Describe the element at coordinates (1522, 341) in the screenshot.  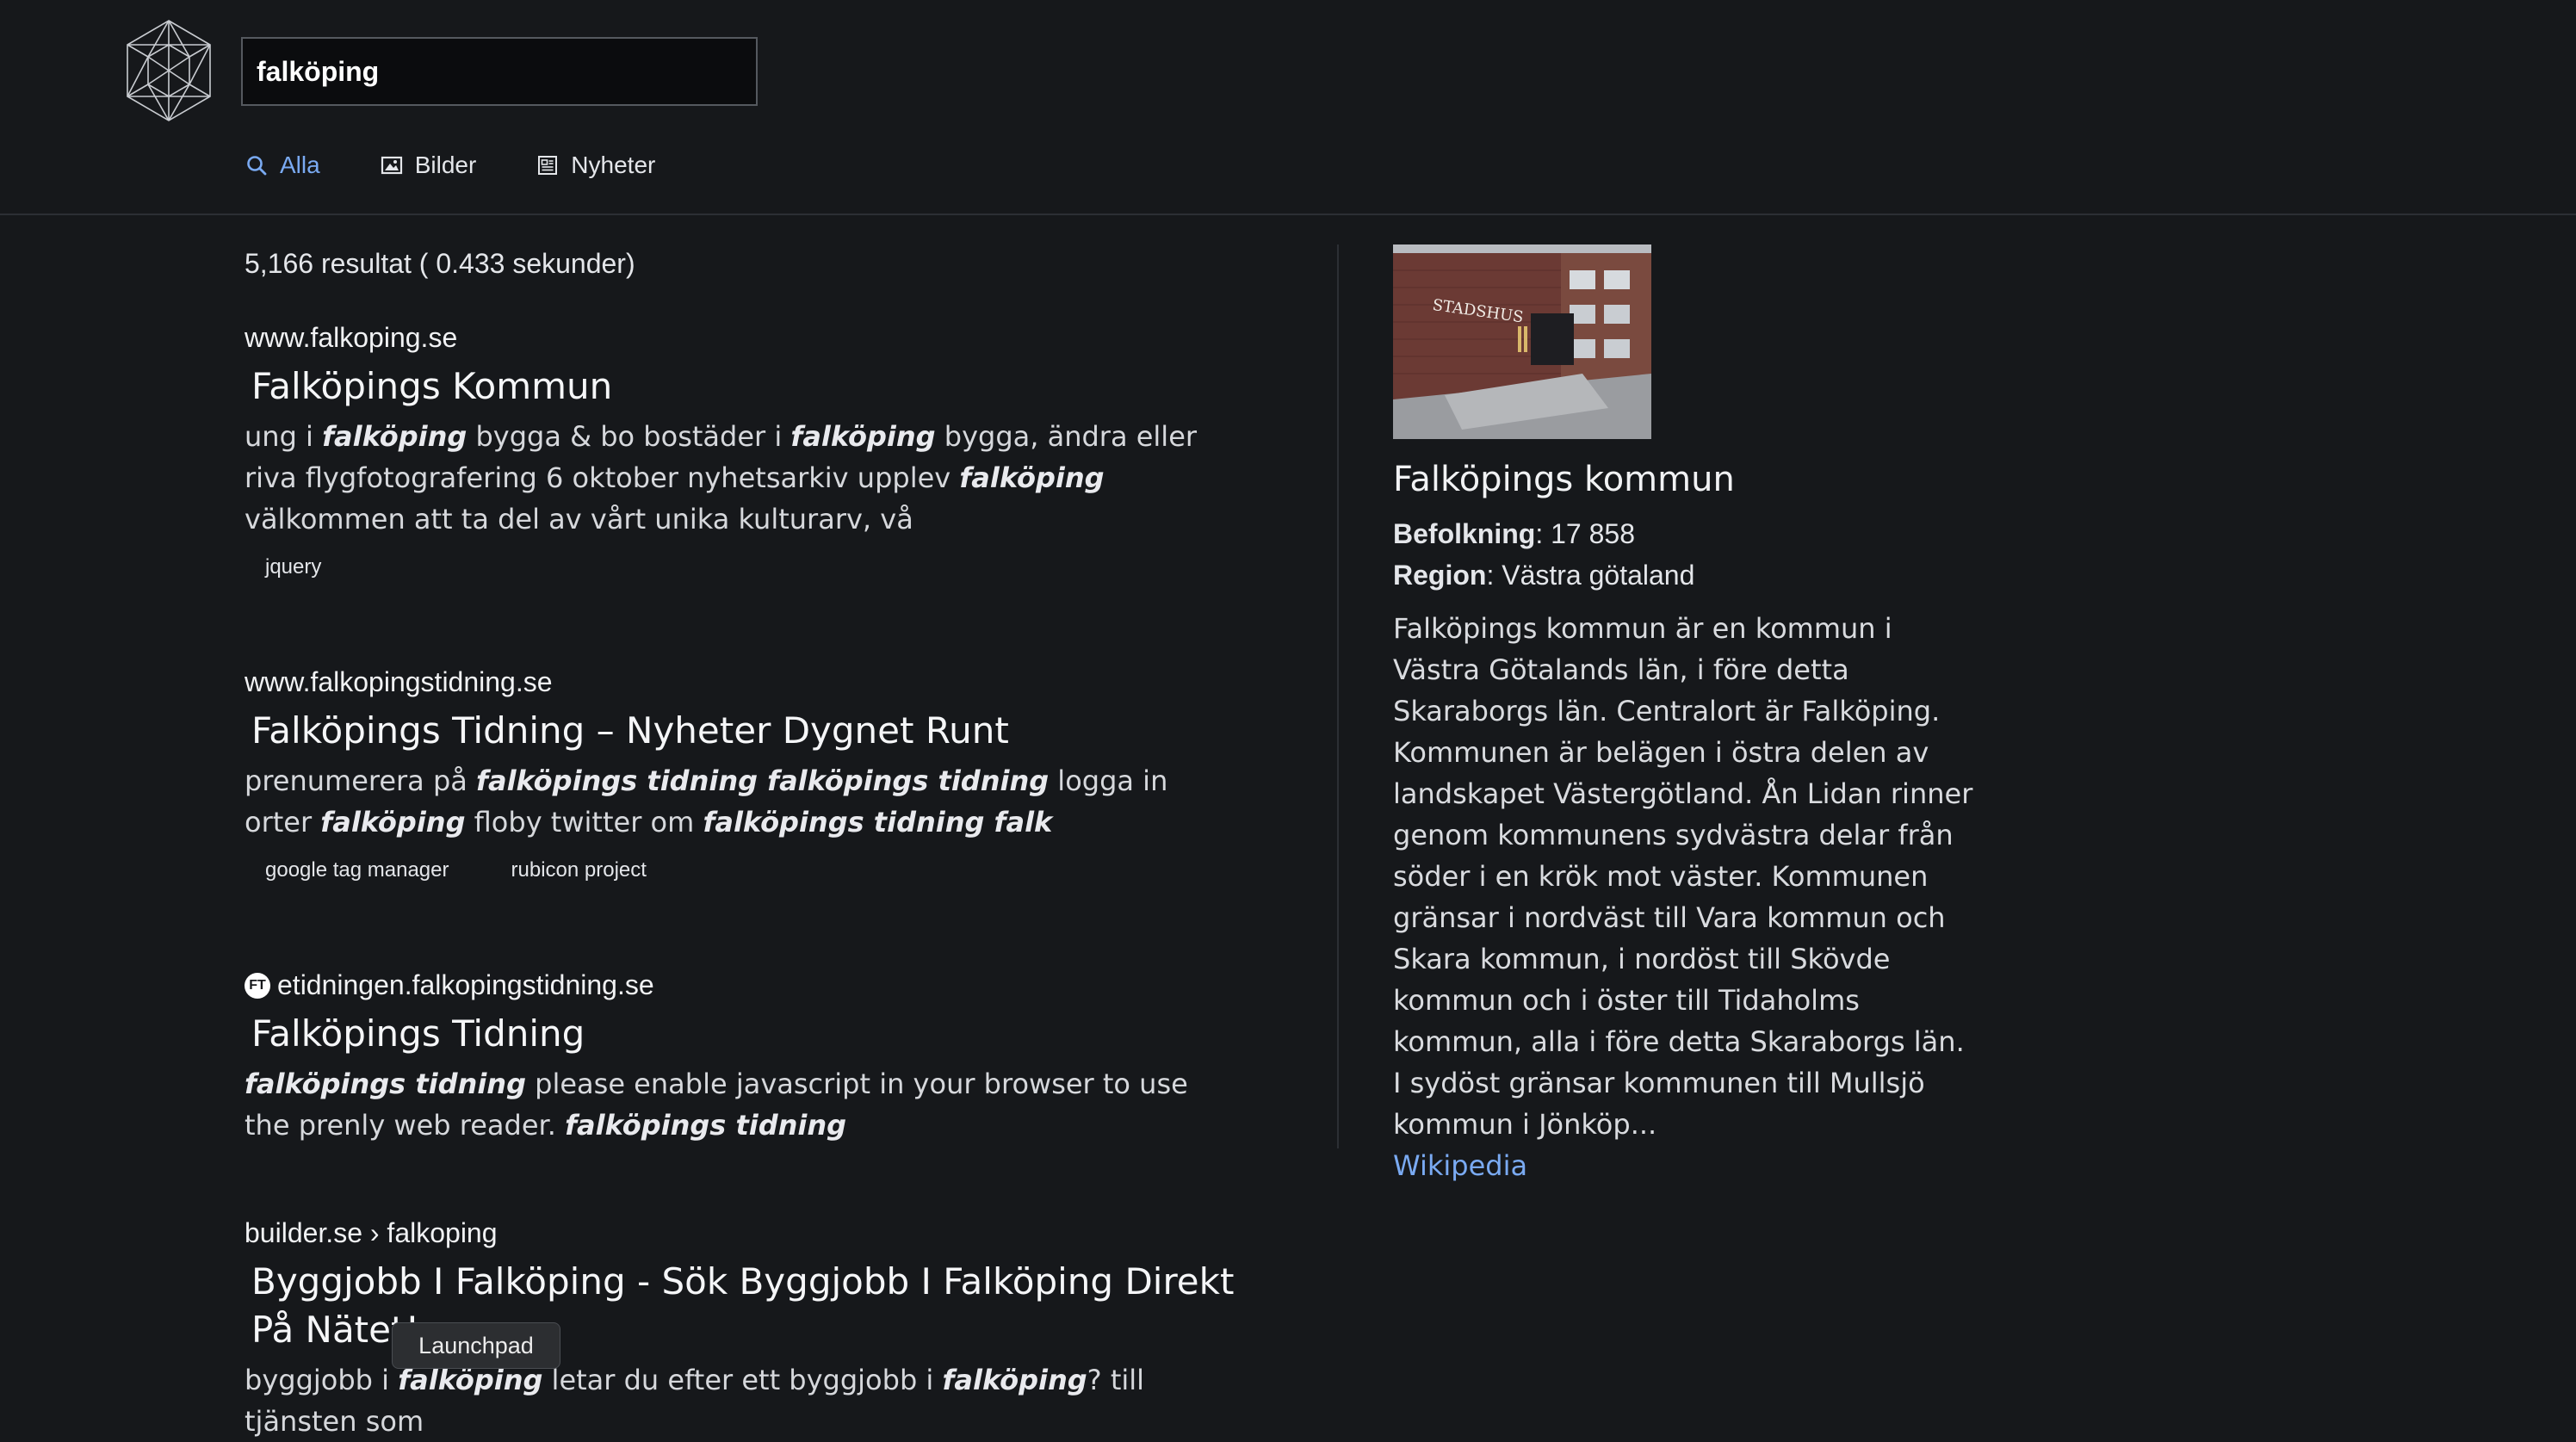
I see `town-hall-image: STADSHUS` at that location.